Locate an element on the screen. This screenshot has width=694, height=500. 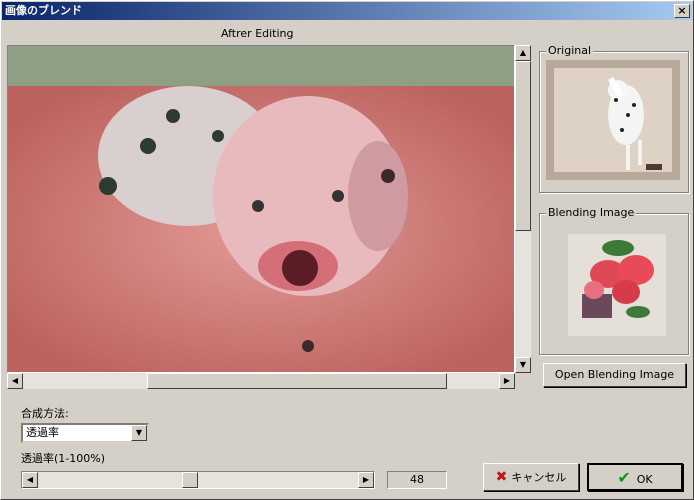
vertical-scroll-thumb is located at coordinates (523, 146).